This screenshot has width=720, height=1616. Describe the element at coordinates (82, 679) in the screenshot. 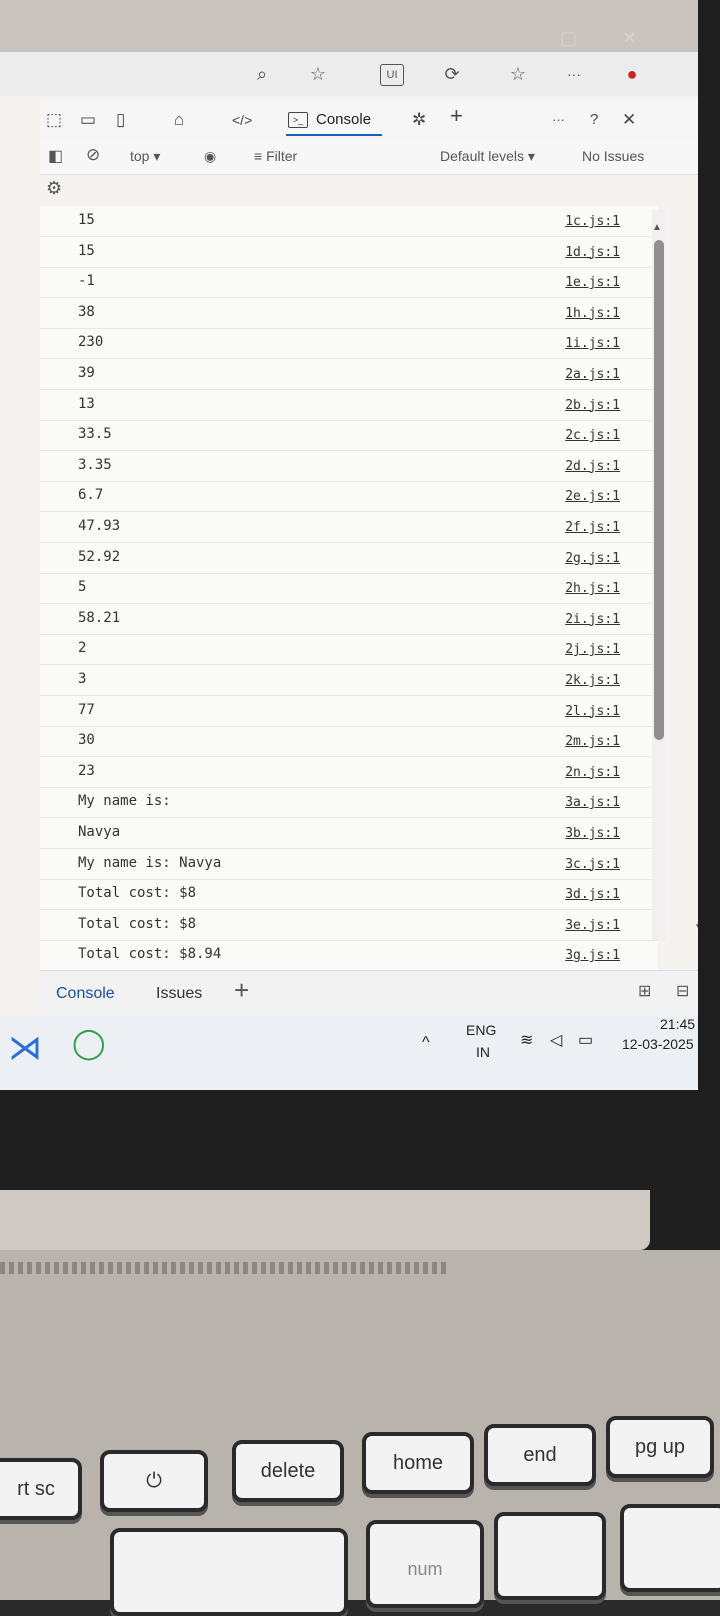

I see `console-value: 3` at that location.